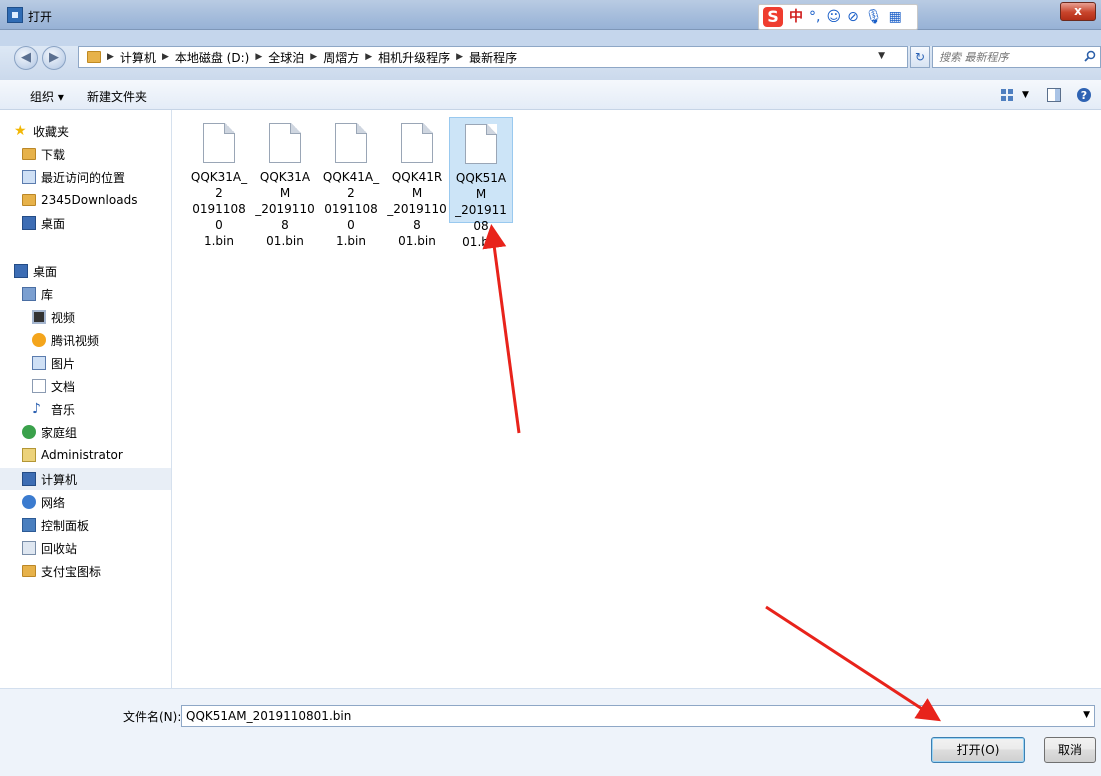  What do you see at coordinates (15, 15) in the screenshot?
I see `window-app-icon` at bounding box center [15, 15].